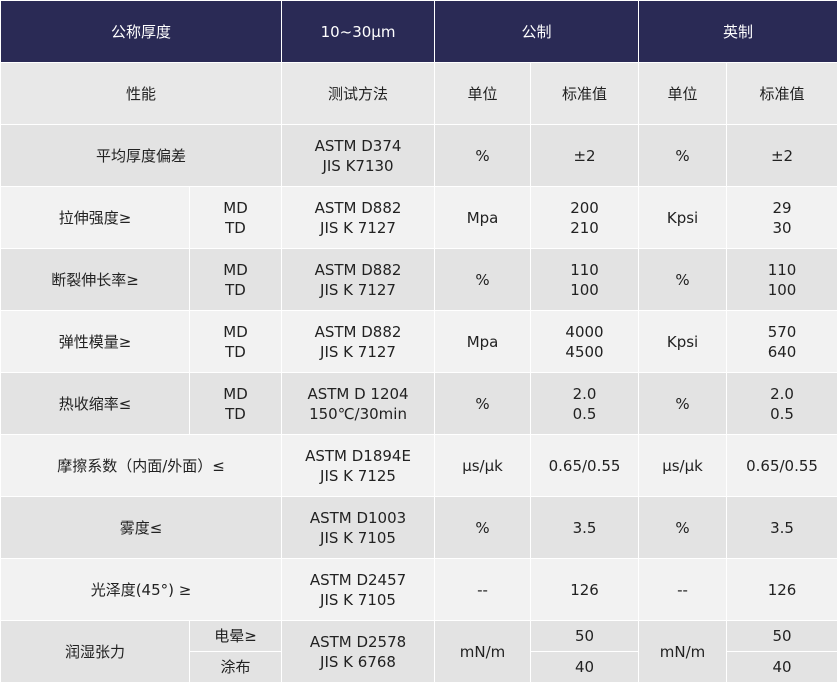 The image size is (837, 683). I want to click on table-row: 平均厚度偏差 ASTM D374 JIS K7130 % ±2 % ±2, so click(419, 156).